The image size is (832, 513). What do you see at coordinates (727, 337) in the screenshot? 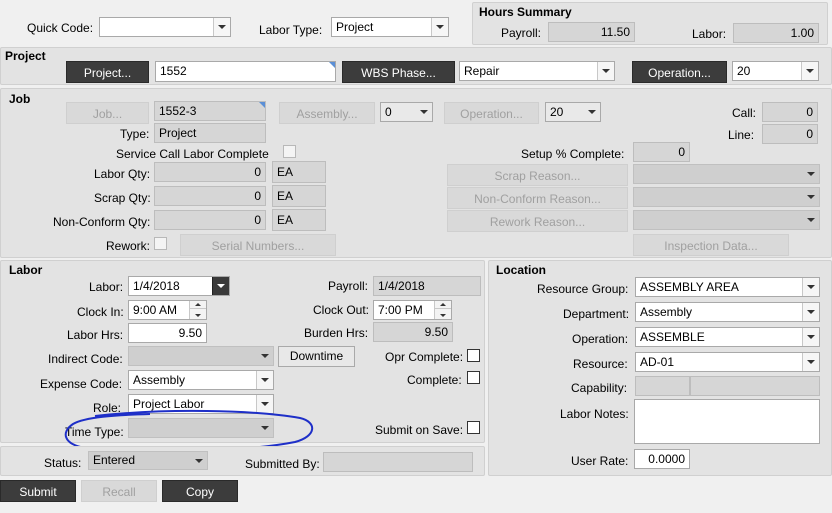
I see `location-operation-dropdown: ASSEMBLE` at bounding box center [727, 337].